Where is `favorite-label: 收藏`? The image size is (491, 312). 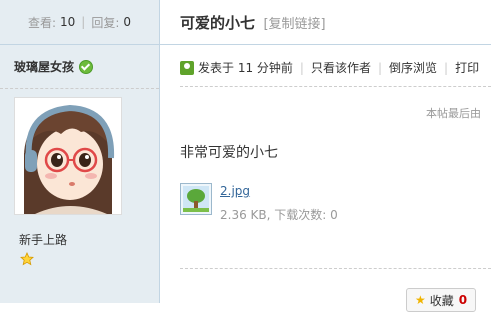
favorite-label: 收藏 is located at coordinates (441, 300).